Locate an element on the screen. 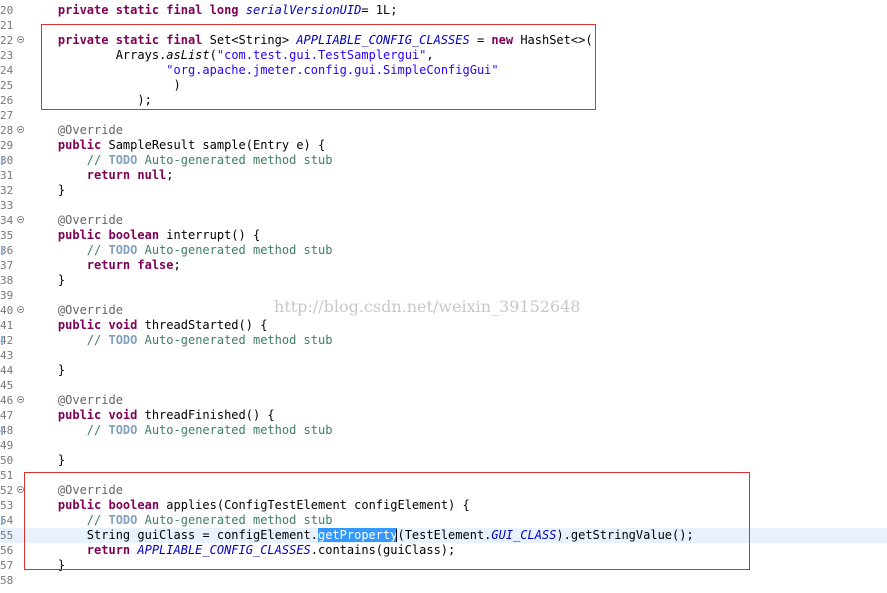  code-line: 26 ); is located at coordinates (443, 100).